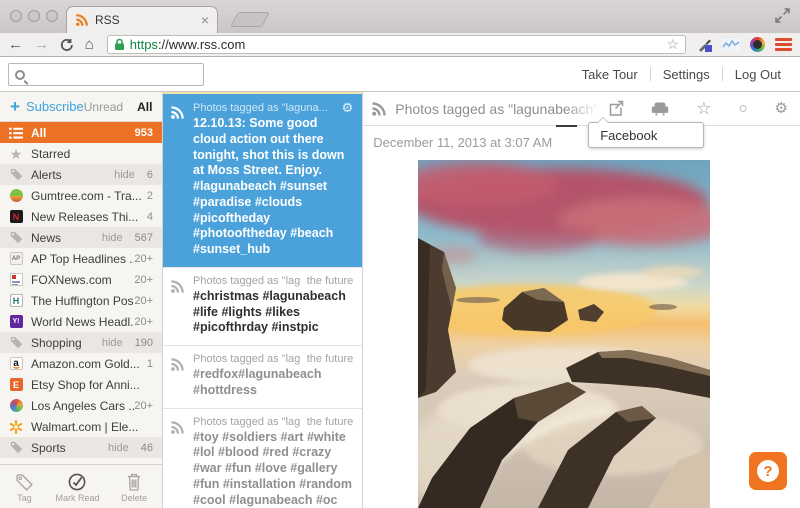 The height and width of the screenshot is (508, 800). I want to click on sidebar-item-label: News, so click(46, 237).